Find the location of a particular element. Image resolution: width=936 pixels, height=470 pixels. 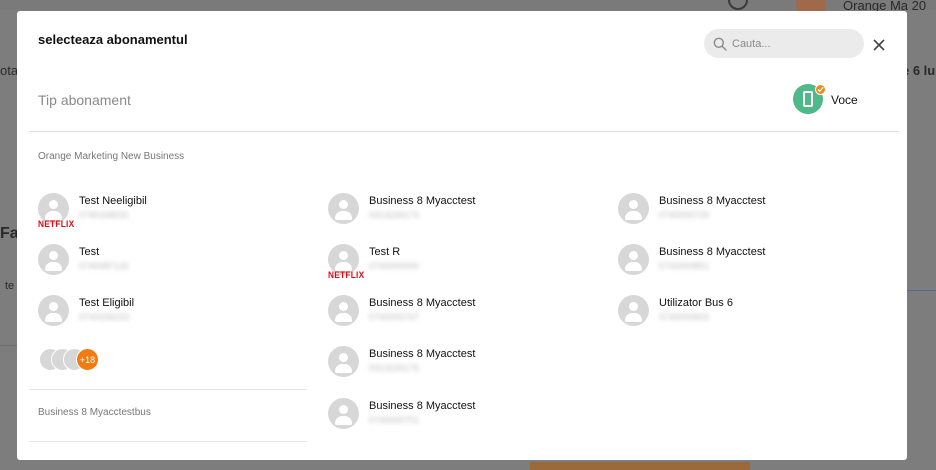

subscription-card: Business 8 Myacctest 0740000729 is located at coordinates (748, 213).